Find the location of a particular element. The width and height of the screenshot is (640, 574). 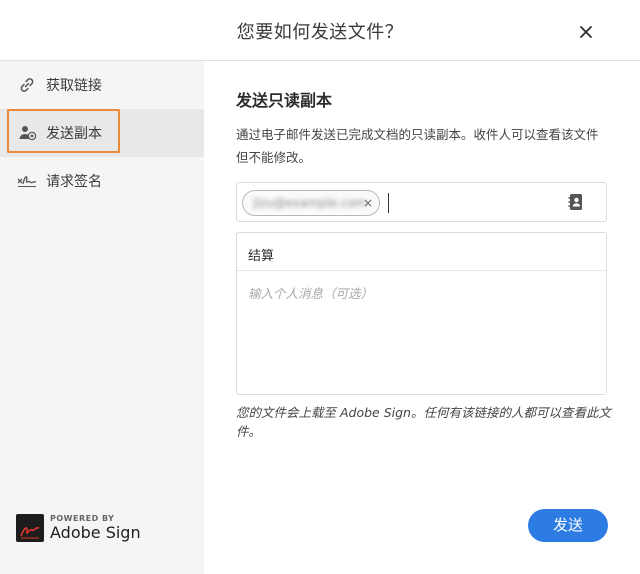

subject-field: 结算 is located at coordinates (421, 252).